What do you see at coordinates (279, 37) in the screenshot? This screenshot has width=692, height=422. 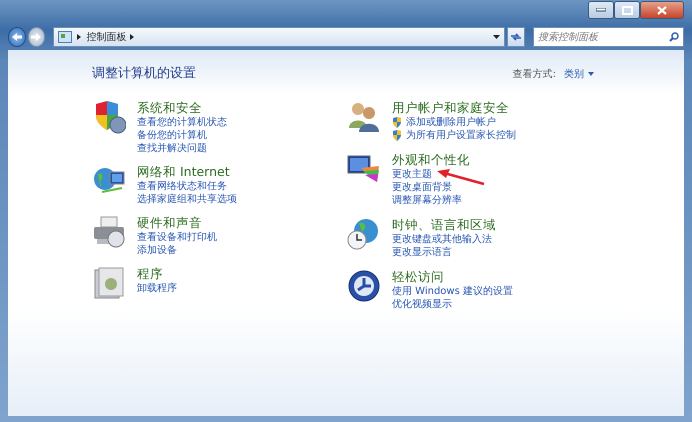 I see `address-bar: 控制面板` at bounding box center [279, 37].